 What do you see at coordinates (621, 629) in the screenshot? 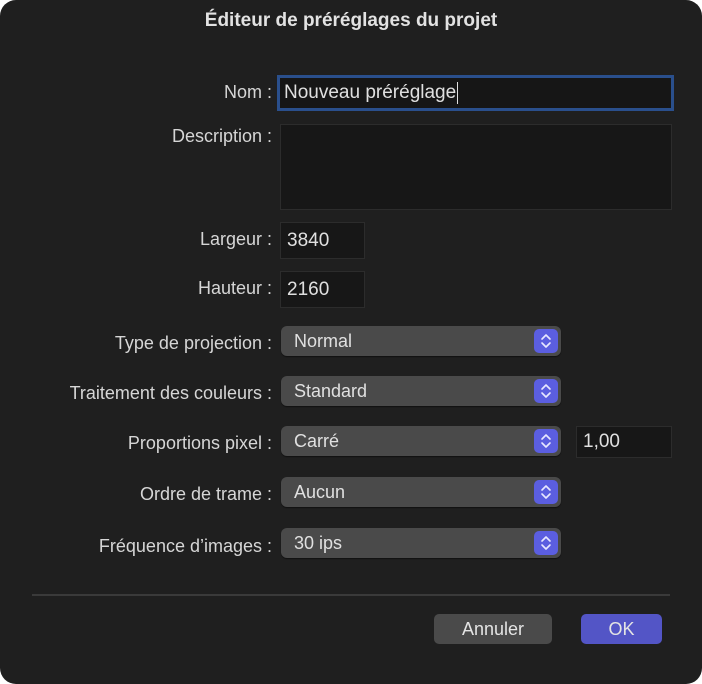
I see `ok-button: OK` at bounding box center [621, 629].